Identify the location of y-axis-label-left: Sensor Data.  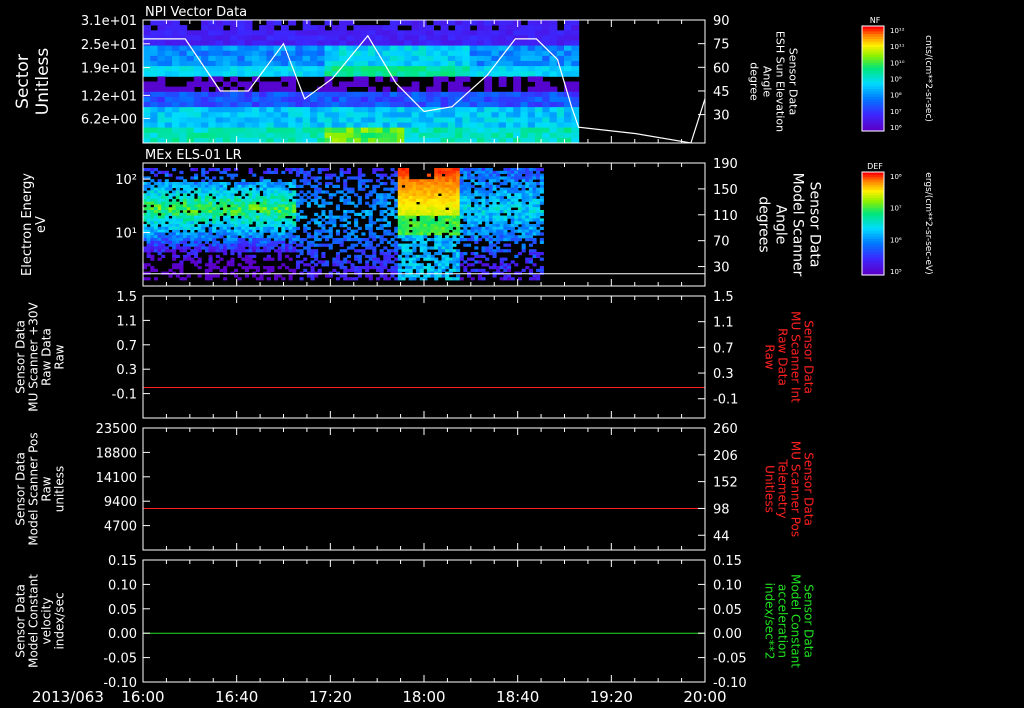
(21, 621).